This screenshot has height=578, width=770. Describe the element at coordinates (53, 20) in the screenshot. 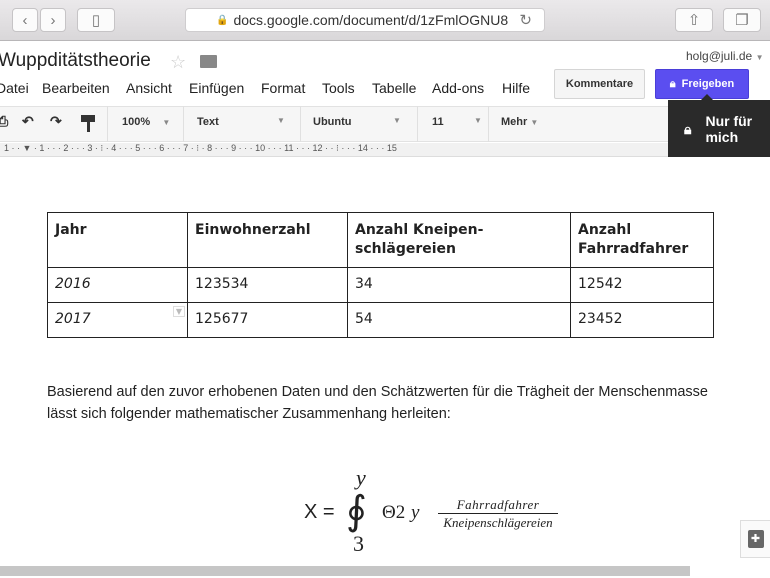

I see `forward-button: ›` at that location.